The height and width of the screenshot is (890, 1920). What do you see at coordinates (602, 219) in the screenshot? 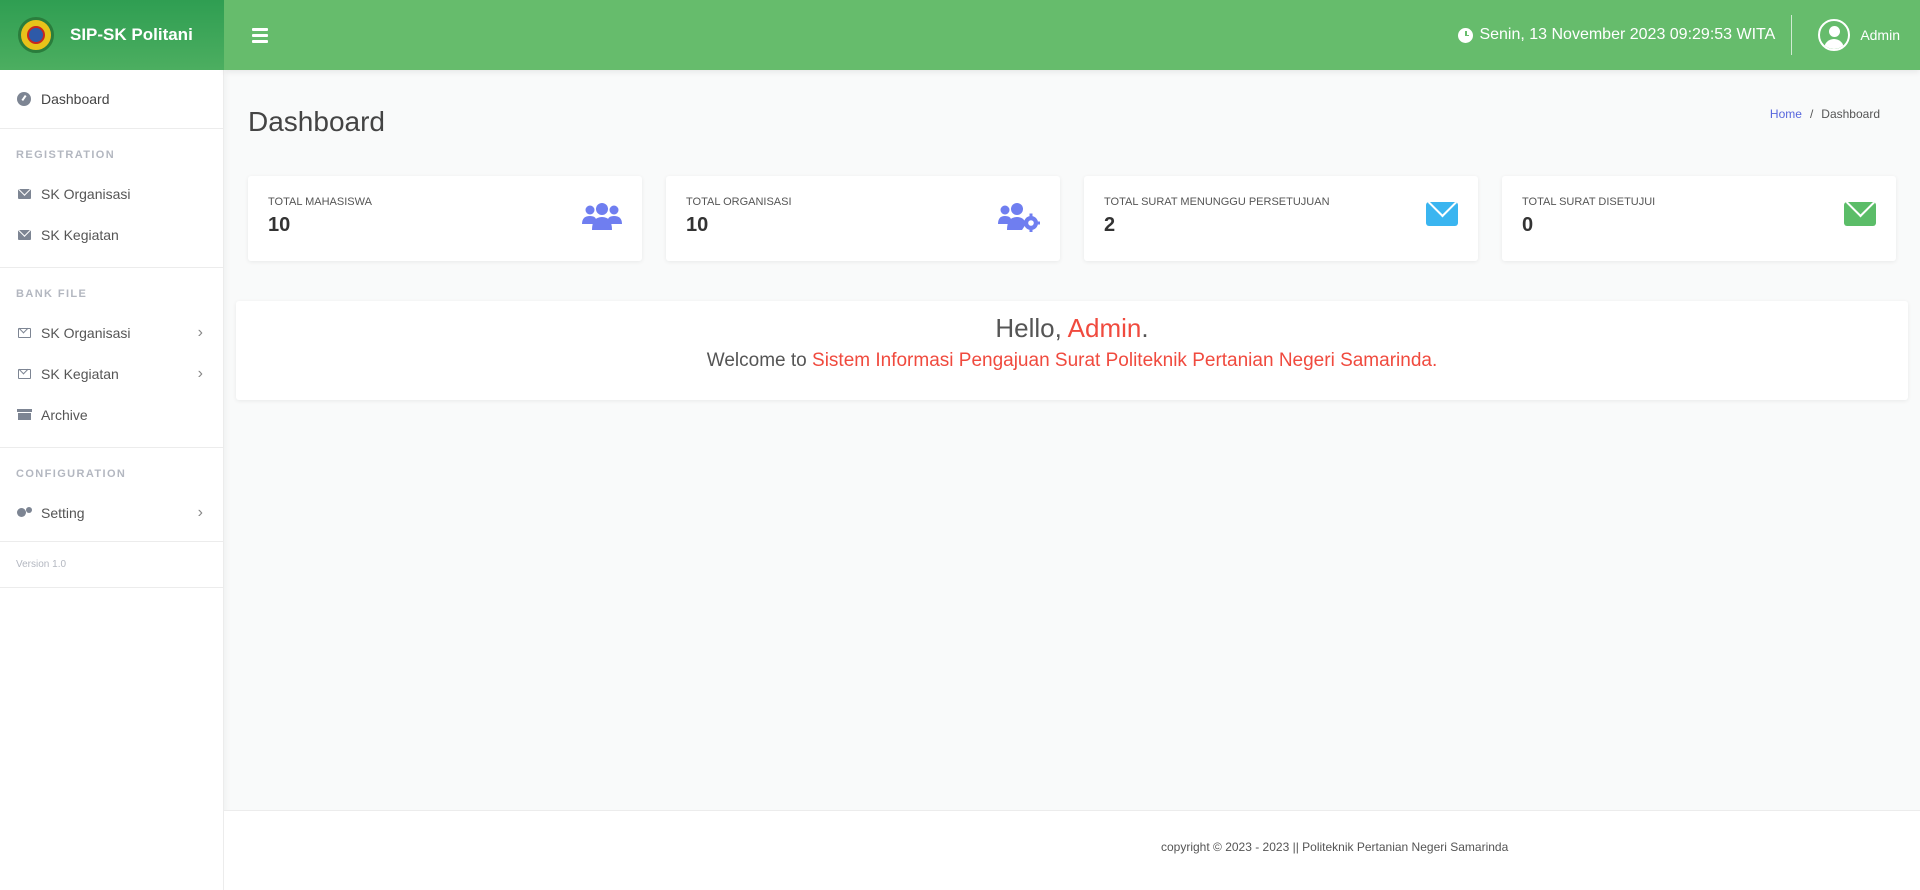
I see `users-icon` at bounding box center [602, 219].